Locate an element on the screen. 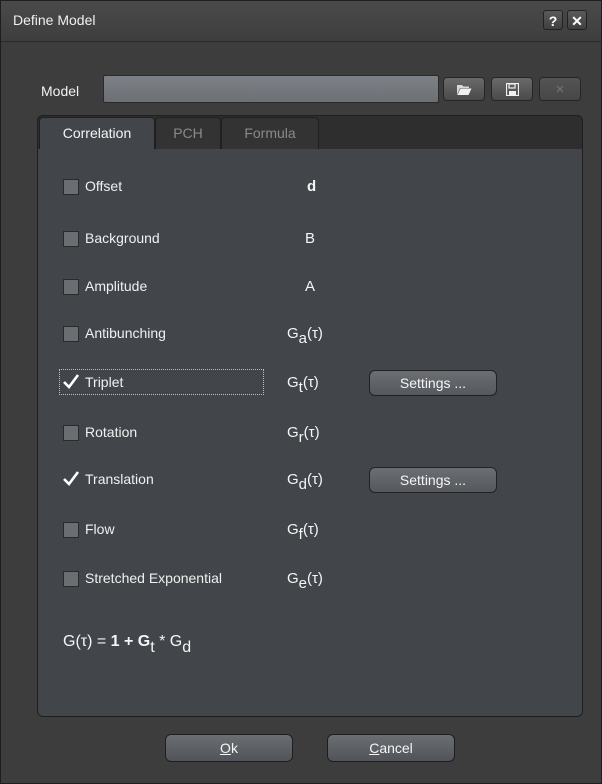 Image resolution: width=602 pixels, height=784 pixels. flow-symbol: Gf(τ) is located at coordinates (303, 532).